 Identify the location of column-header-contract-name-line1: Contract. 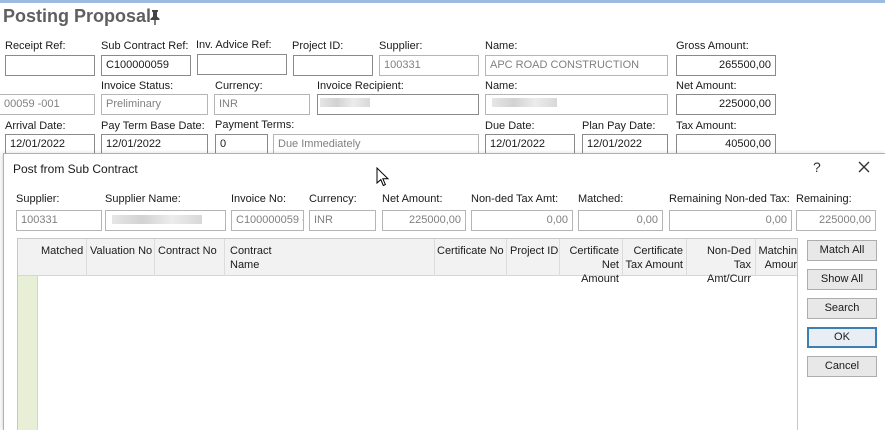
(251, 251).